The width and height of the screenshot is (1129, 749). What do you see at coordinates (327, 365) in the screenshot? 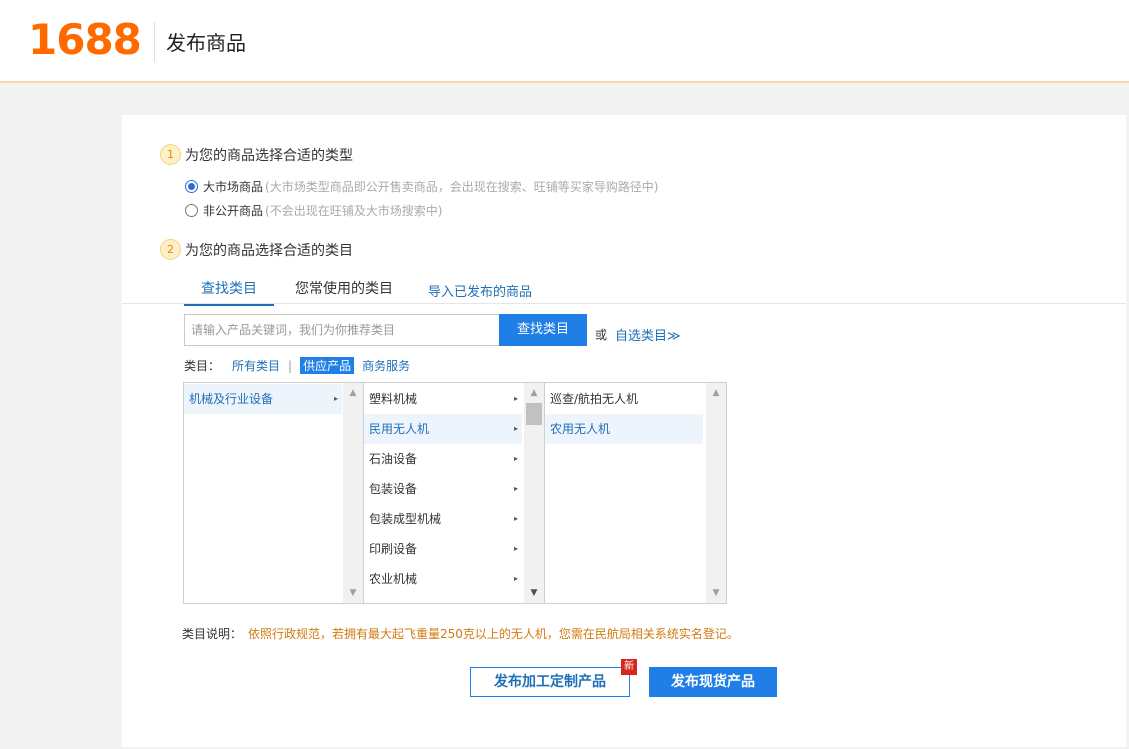
I see `filter-supply: 供应产品` at bounding box center [327, 365].